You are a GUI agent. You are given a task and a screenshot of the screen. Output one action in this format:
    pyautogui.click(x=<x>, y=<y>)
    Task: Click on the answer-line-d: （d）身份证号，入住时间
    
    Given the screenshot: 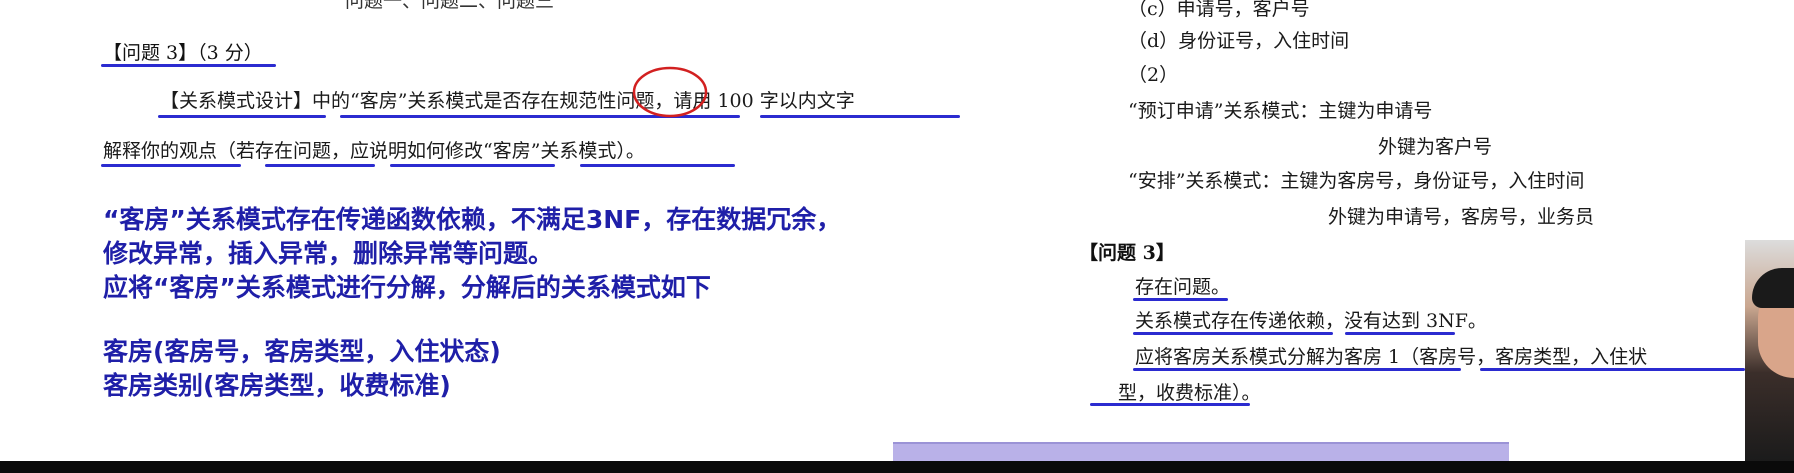 What is the action you would take?
    pyautogui.click(x=1239, y=41)
    